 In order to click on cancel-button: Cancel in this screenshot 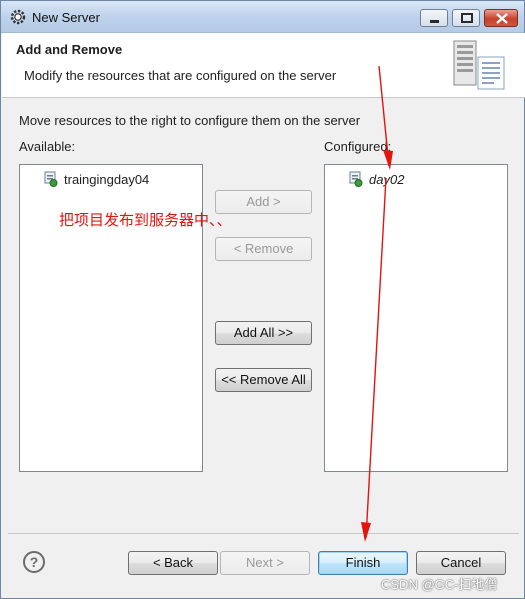, I will do `click(461, 563)`.